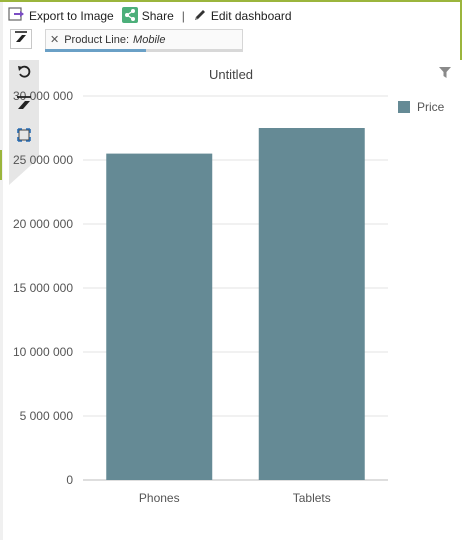  I want to click on y-tick-label: 15 000 000, so click(43, 288).